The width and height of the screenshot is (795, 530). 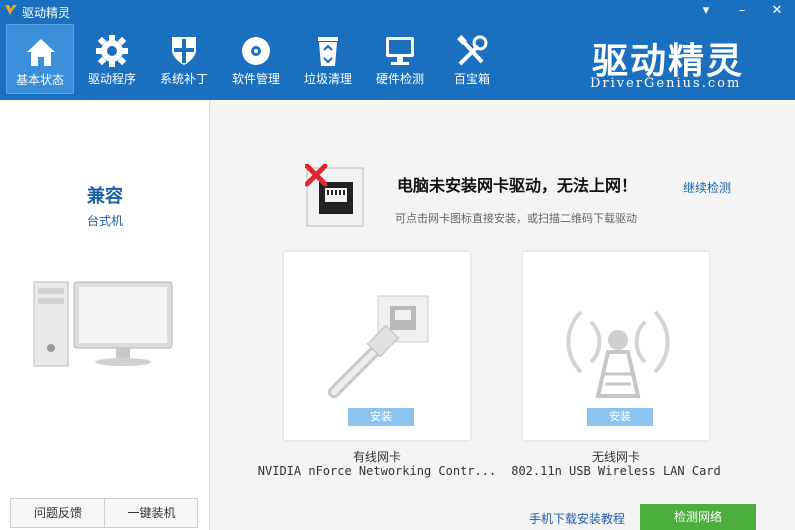 I want to click on tab-system-patch: 系统补丁, so click(x=184, y=59).